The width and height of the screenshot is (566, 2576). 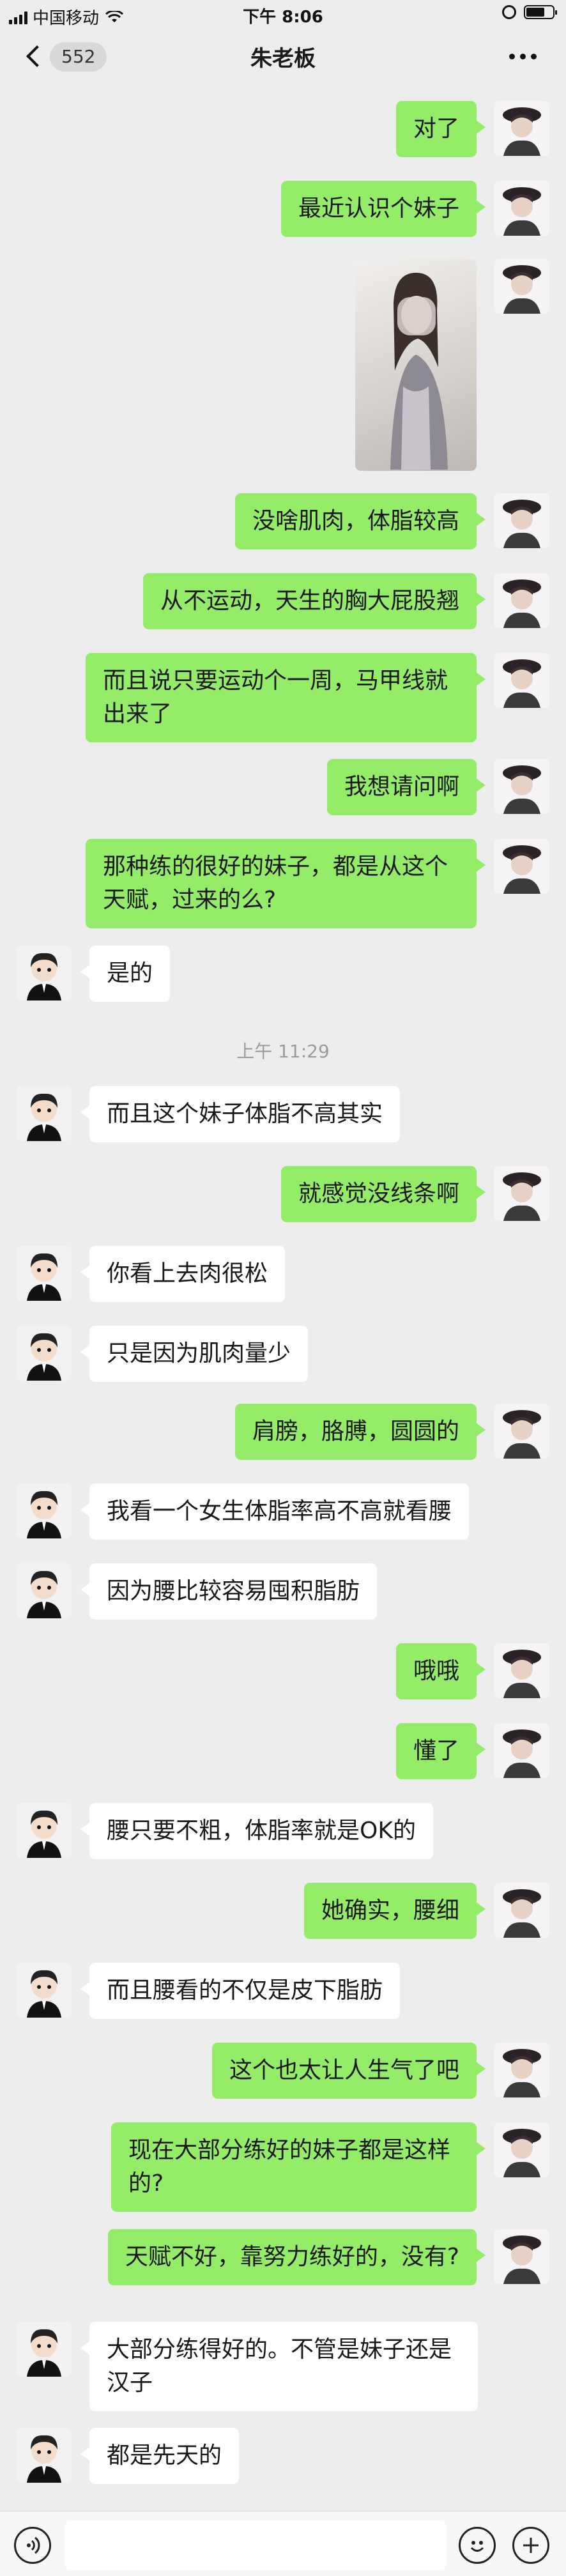 I want to click on voice-button, so click(x=33, y=2545).